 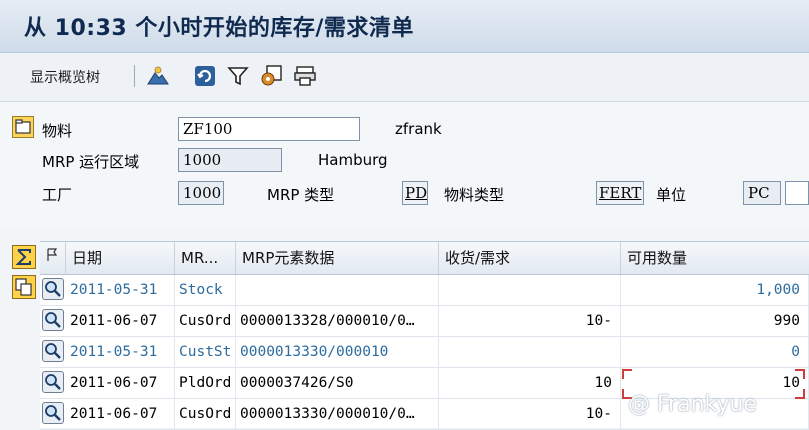 I want to click on cell-receipt: 10, so click(x=530, y=383).